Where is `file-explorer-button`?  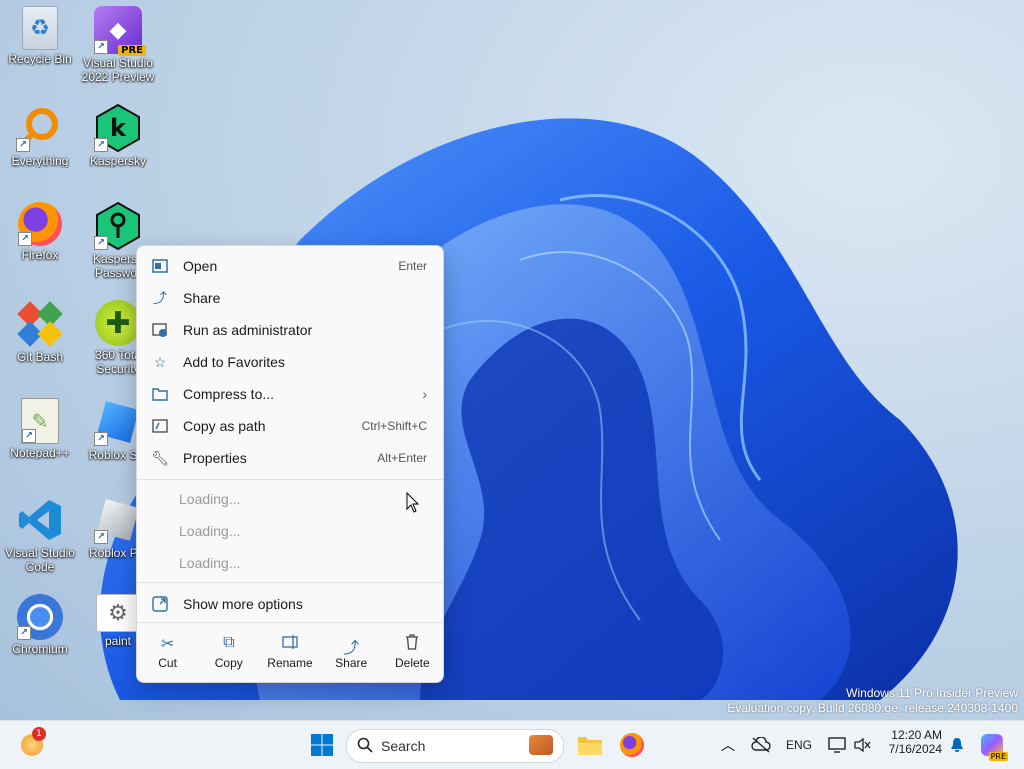
file-explorer-button is located at coordinates (590, 745).